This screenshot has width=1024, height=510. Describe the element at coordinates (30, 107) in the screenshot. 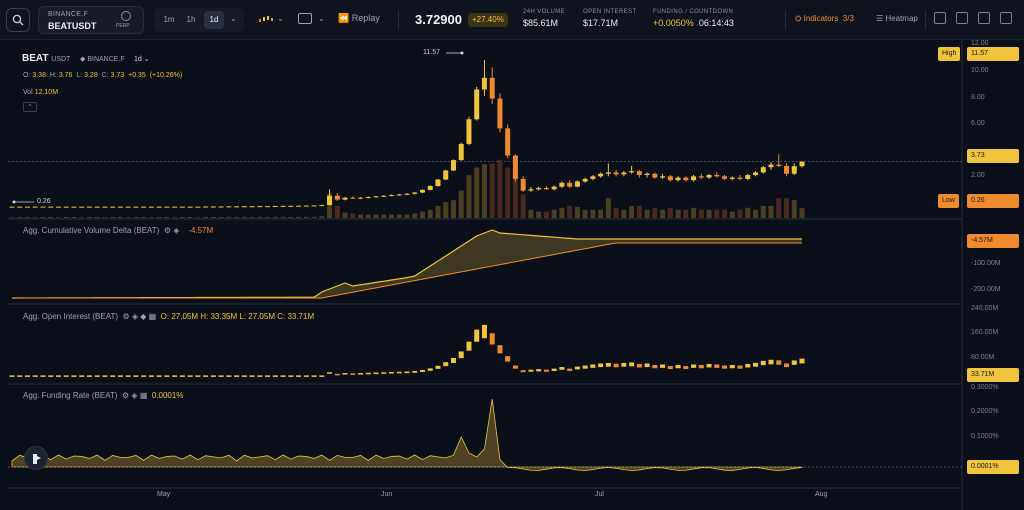

I see `collapse-legend-button: ^` at that location.